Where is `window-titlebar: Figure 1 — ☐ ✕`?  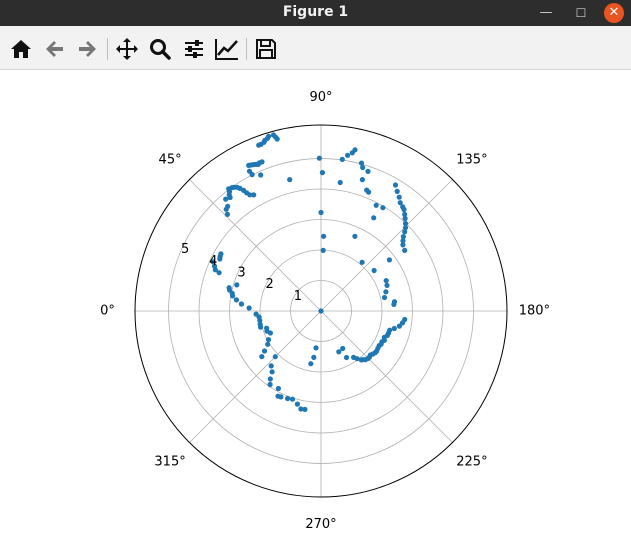
window-titlebar: Figure 1 — ☐ ✕ is located at coordinates (315, 13).